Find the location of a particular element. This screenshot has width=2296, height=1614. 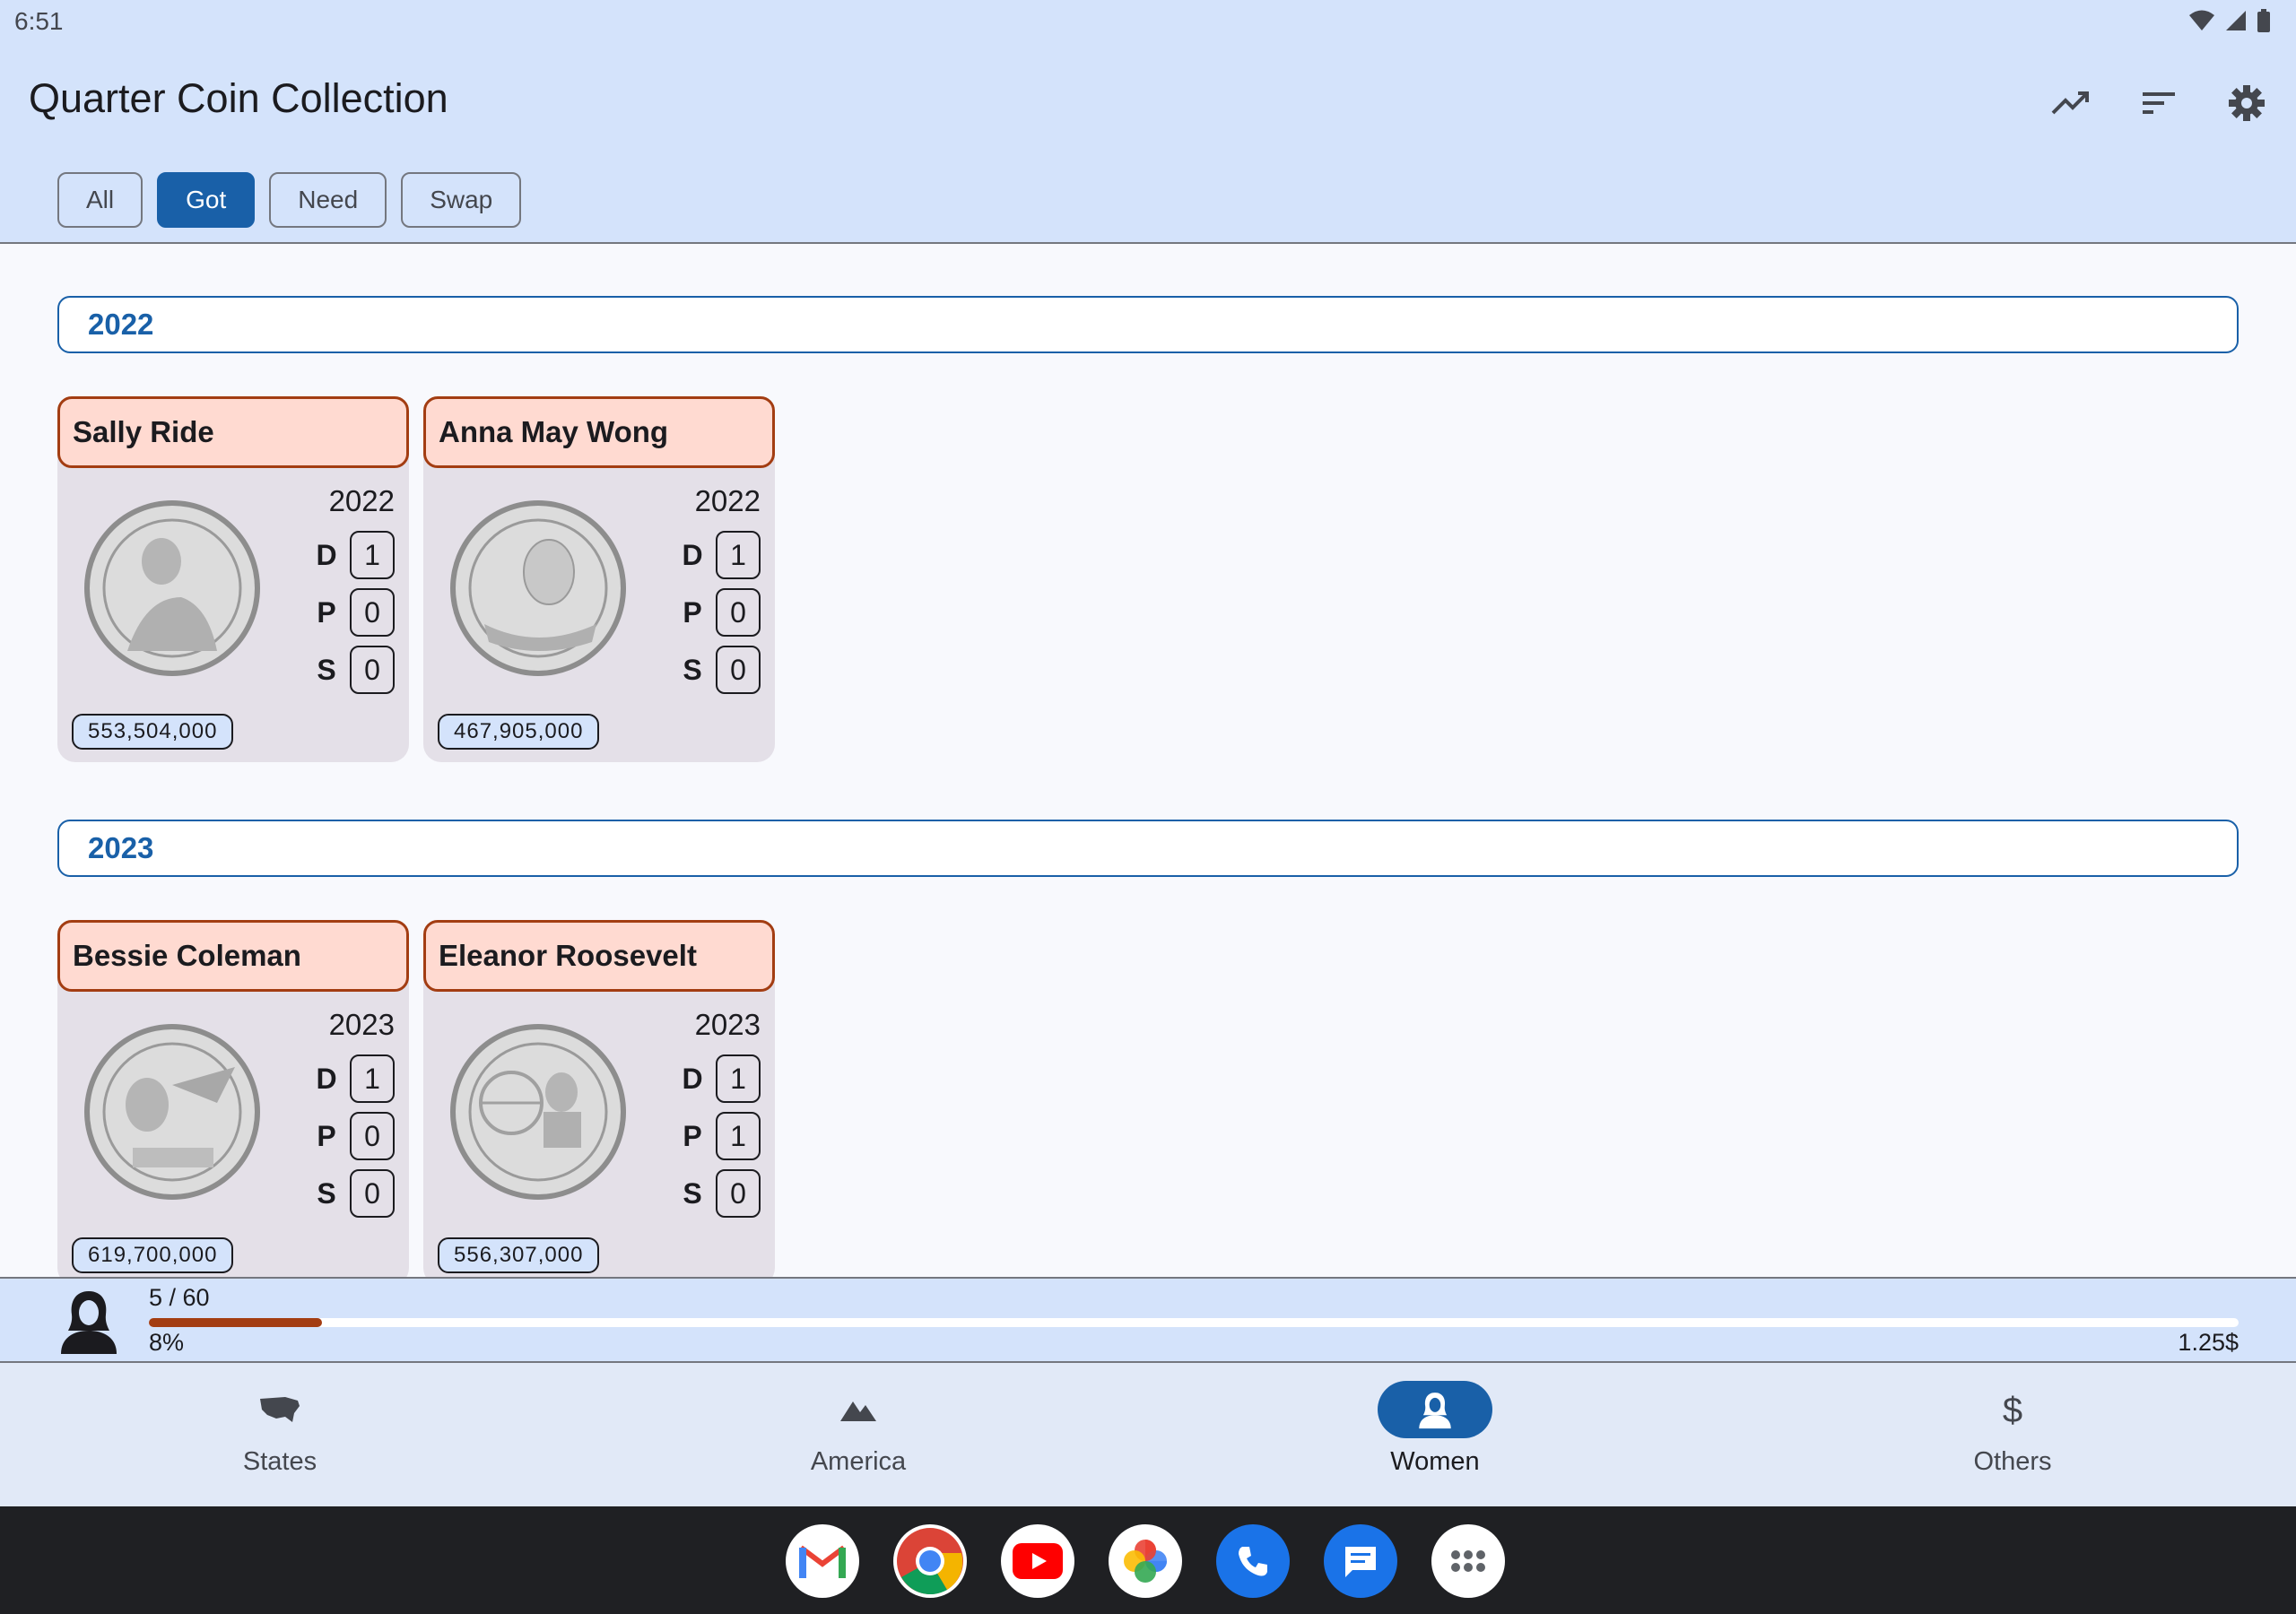

mintage-badge: 553,504,000 is located at coordinates (153, 732).